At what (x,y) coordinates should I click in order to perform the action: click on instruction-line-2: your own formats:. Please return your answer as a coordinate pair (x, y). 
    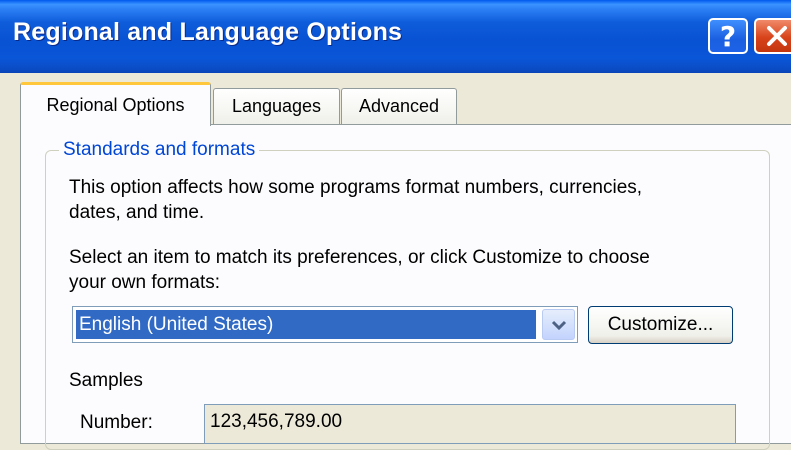
    Looking at the image, I should click on (144, 282).